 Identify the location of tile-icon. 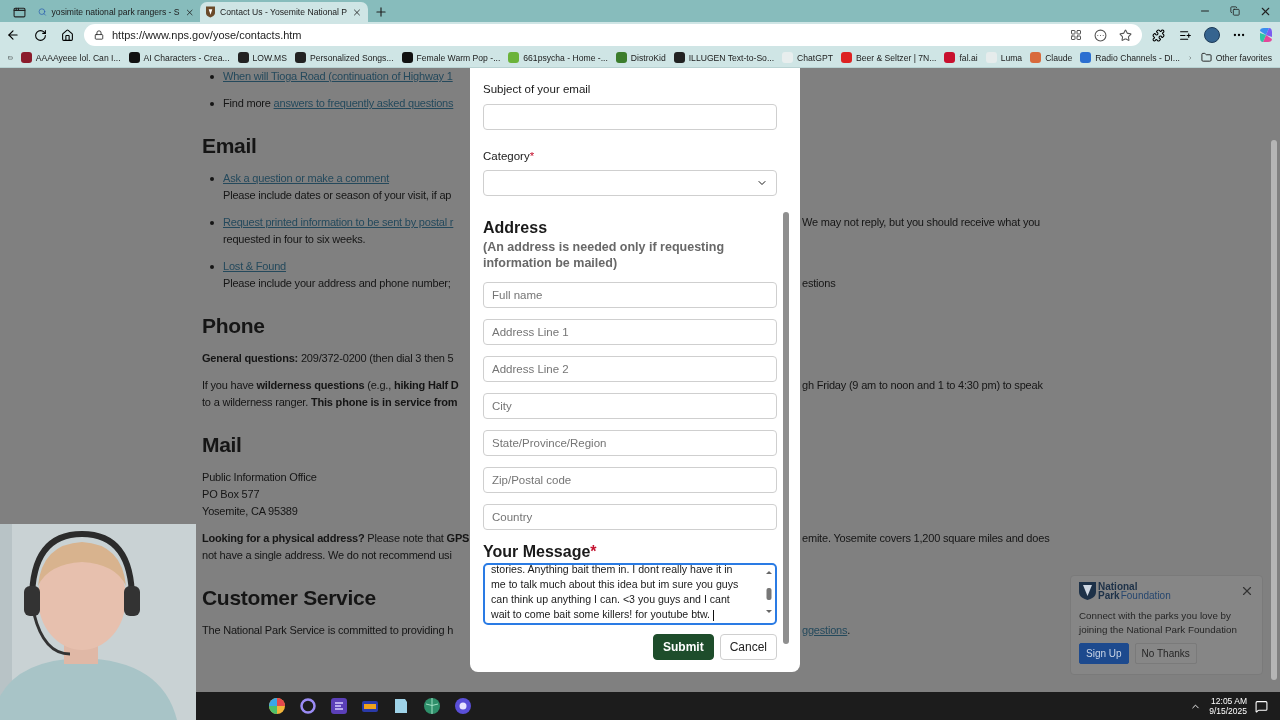
(339, 706).